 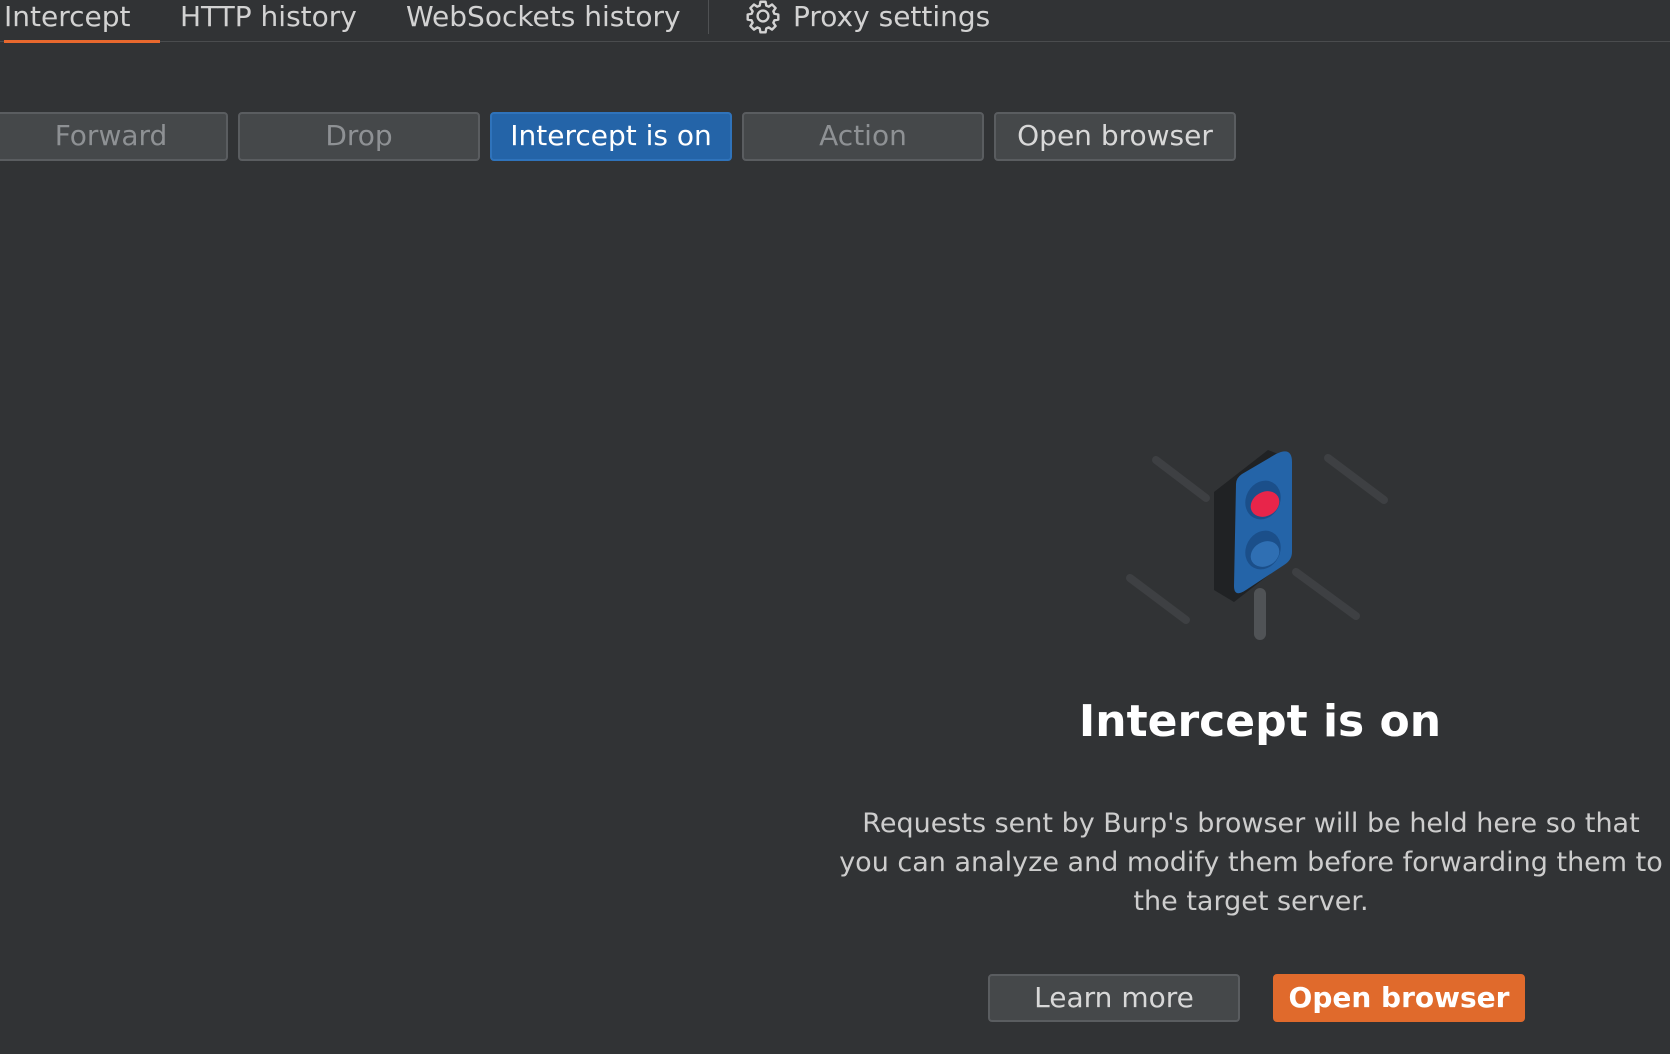 I want to click on learn-more-button: Learn more, so click(x=1114, y=998).